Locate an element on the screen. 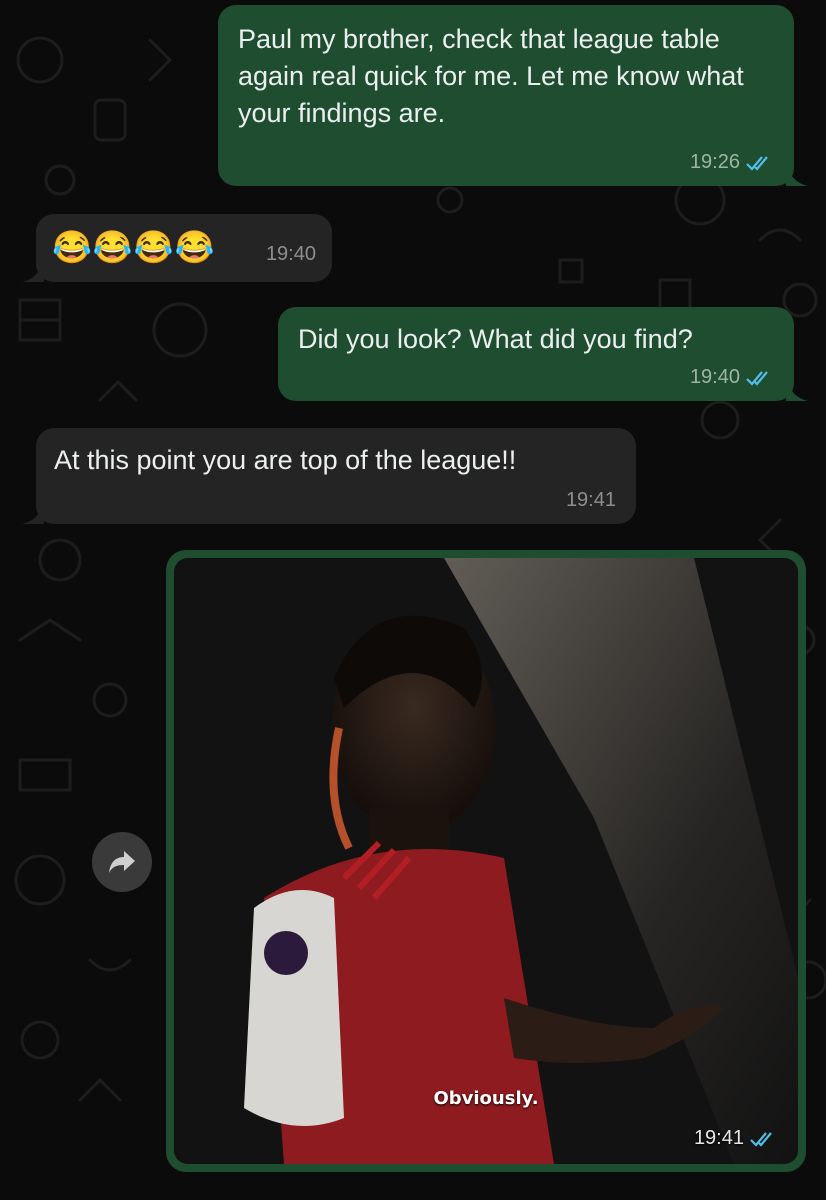  outgoing-message: Did you look? What did you find? 19:40 is located at coordinates (536, 354).